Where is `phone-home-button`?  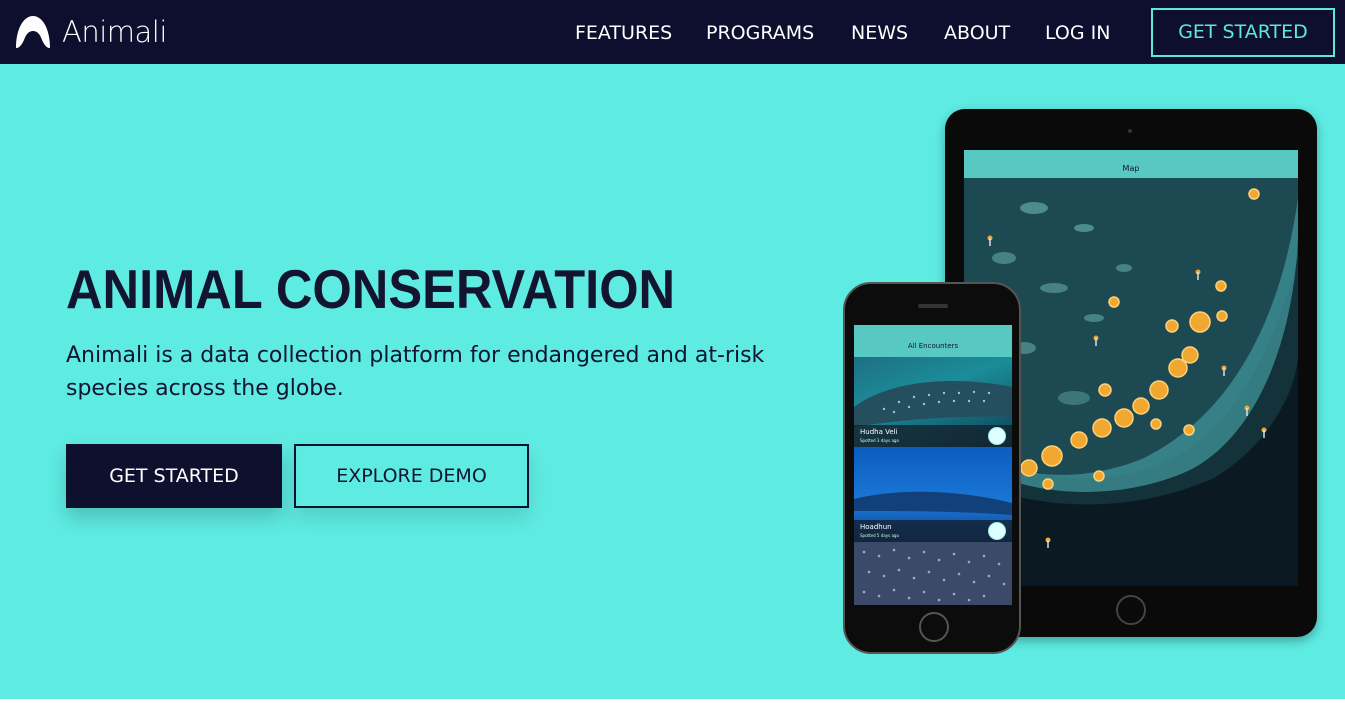 phone-home-button is located at coordinates (934, 627).